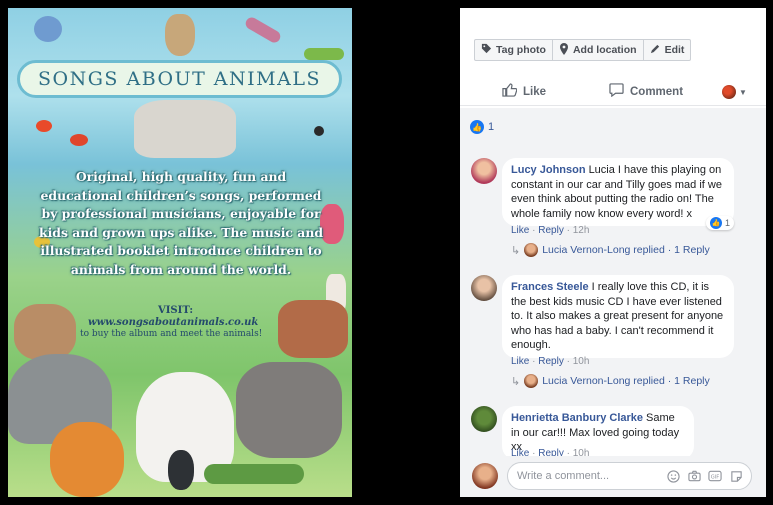  Describe the element at coordinates (548, 170) in the screenshot. I see `commenter-name: Lucy Johnson` at that location.